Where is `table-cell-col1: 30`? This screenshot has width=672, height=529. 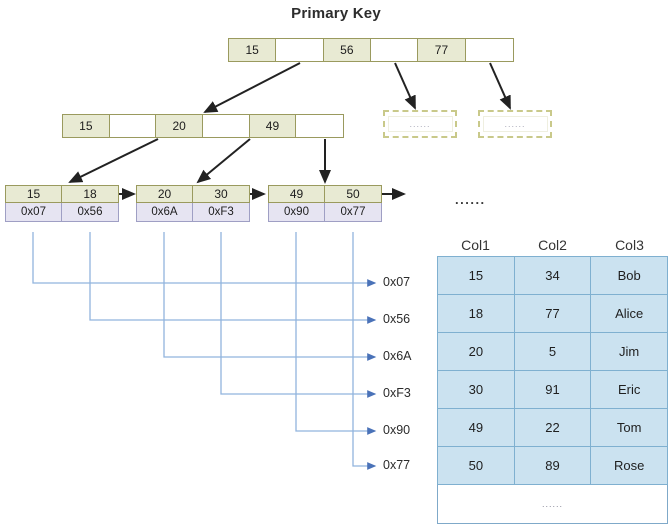 table-cell-col1: 30 is located at coordinates (476, 389).